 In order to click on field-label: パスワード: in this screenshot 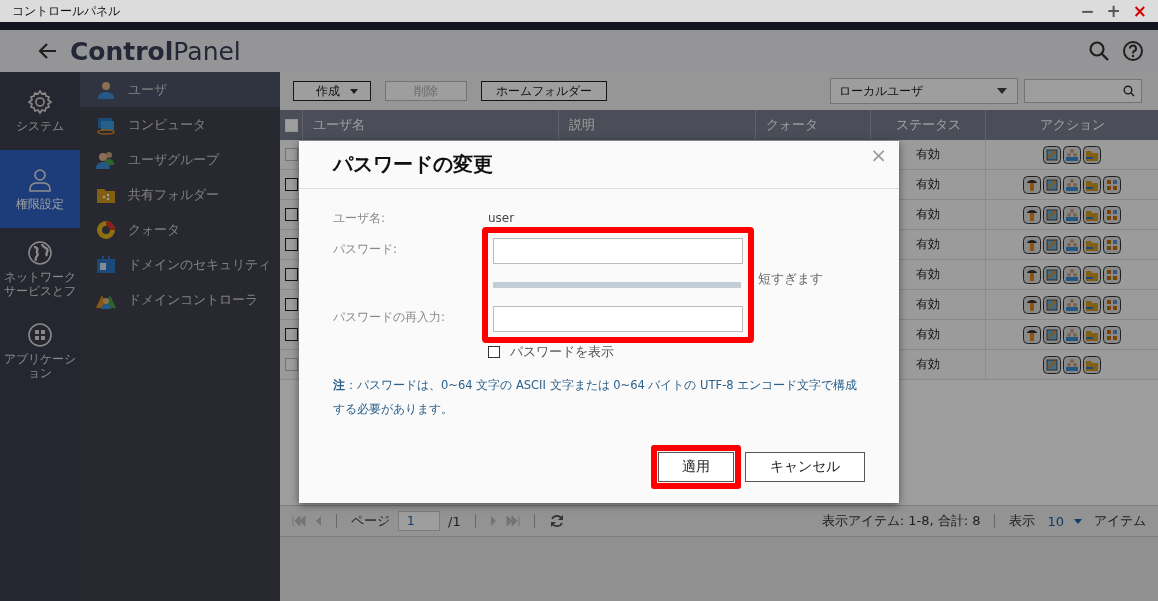, I will do `click(366, 249)`.